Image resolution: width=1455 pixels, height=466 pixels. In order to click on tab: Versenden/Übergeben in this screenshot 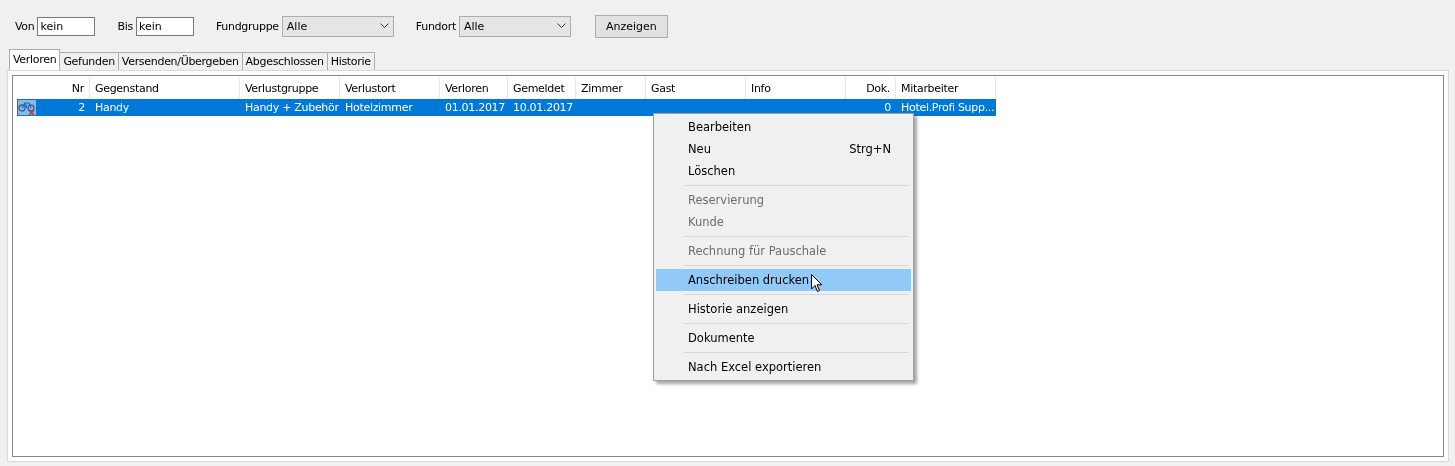, I will do `click(180, 61)`.